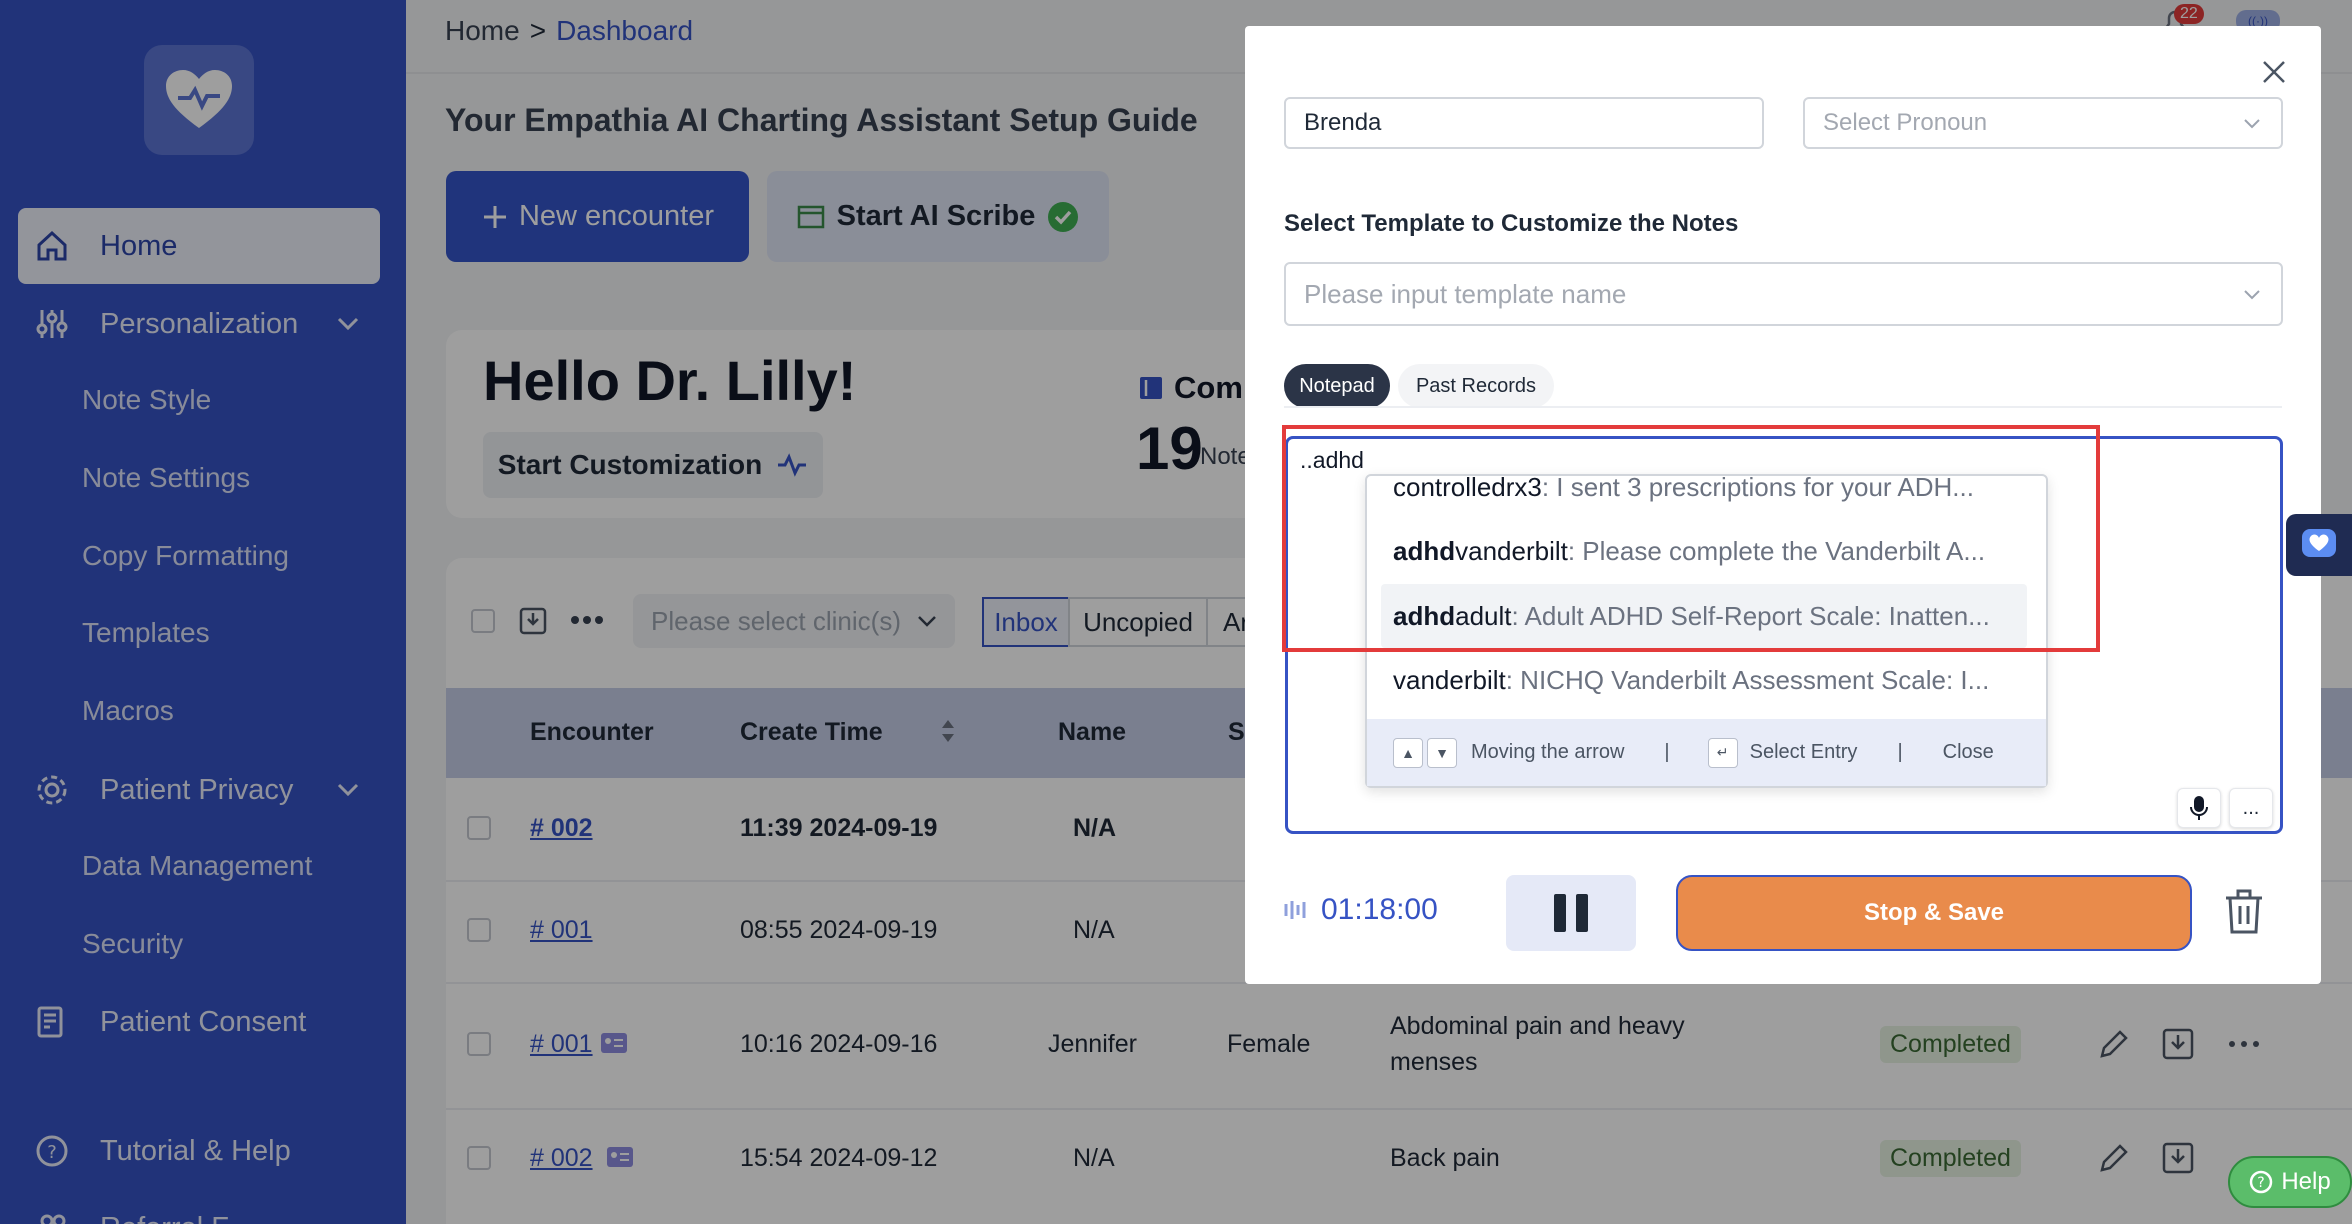 The width and height of the screenshot is (2352, 1224). What do you see at coordinates (1722, 752) in the screenshot?
I see `enter-key-icon: ↵` at bounding box center [1722, 752].